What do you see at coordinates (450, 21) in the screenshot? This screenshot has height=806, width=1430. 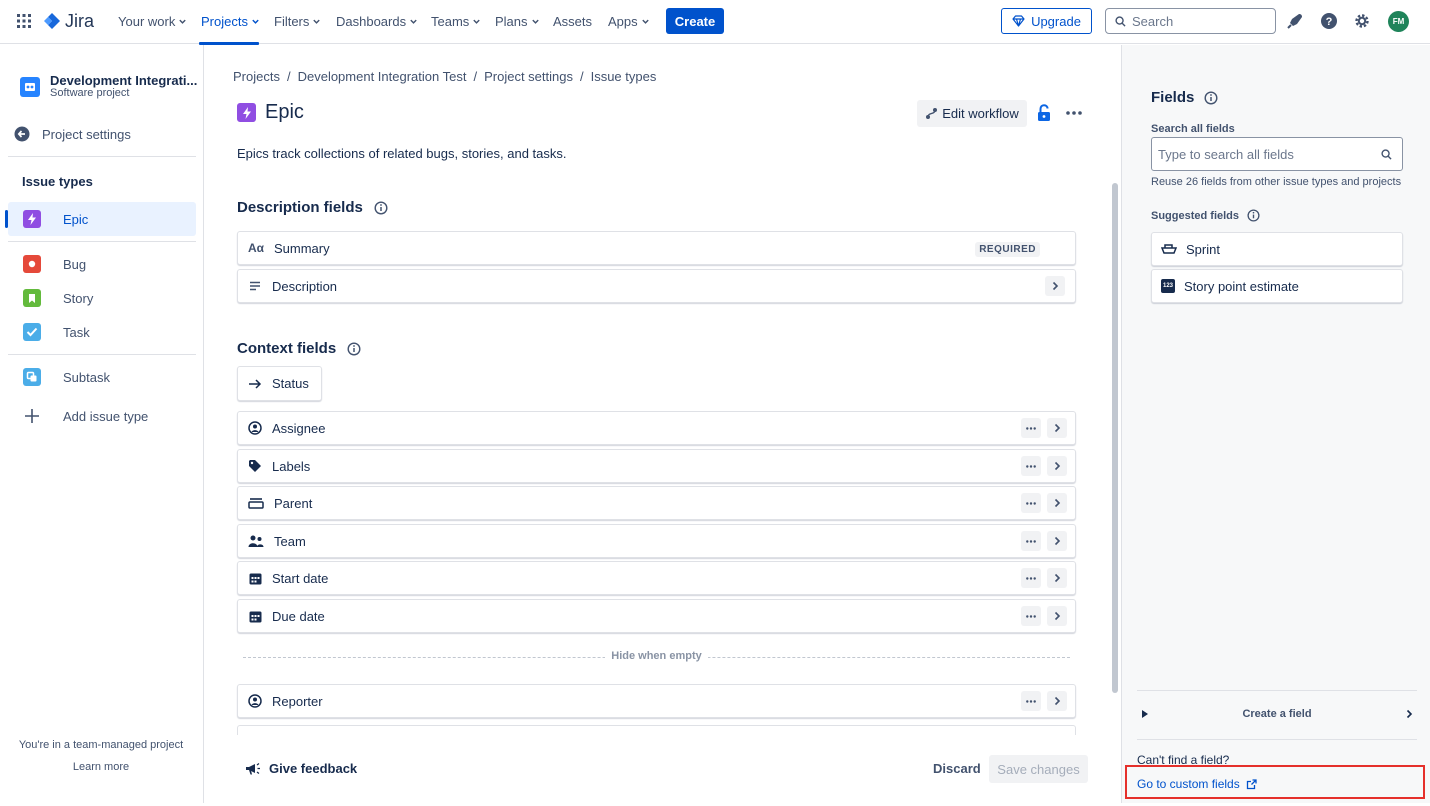 I see `nav-label: Teams` at bounding box center [450, 21].